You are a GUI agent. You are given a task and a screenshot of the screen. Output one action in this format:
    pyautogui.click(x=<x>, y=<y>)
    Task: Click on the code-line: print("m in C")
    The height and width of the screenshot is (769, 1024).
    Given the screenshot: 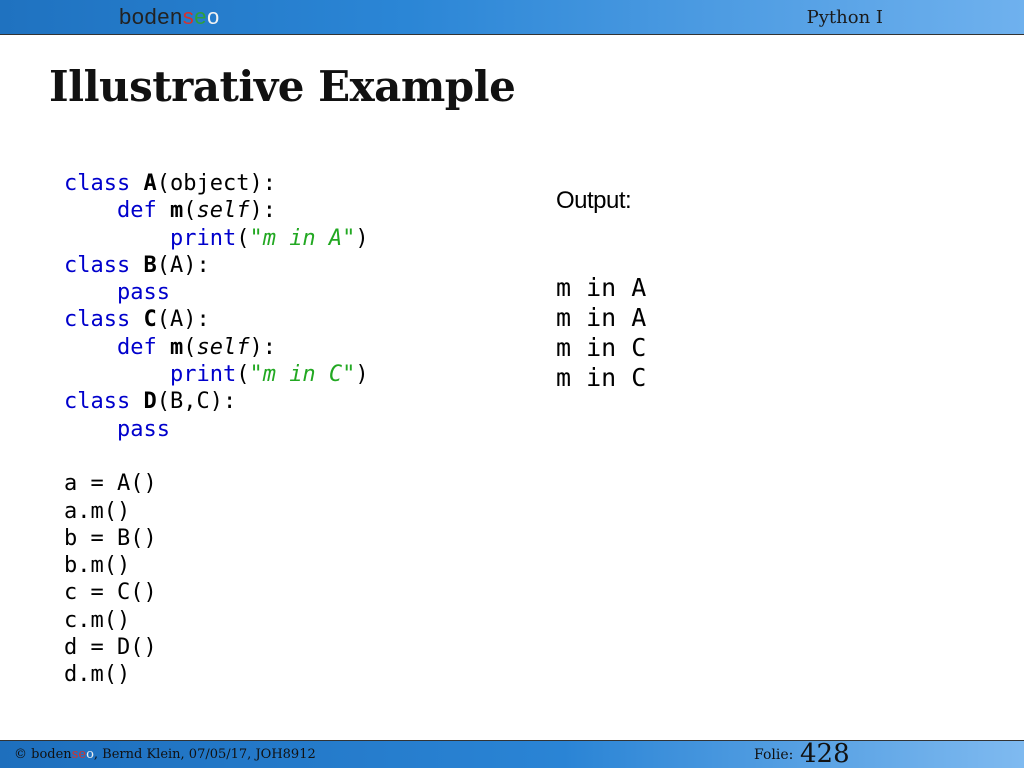 What is the action you would take?
    pyautogui.click(x=269, y=375)
    